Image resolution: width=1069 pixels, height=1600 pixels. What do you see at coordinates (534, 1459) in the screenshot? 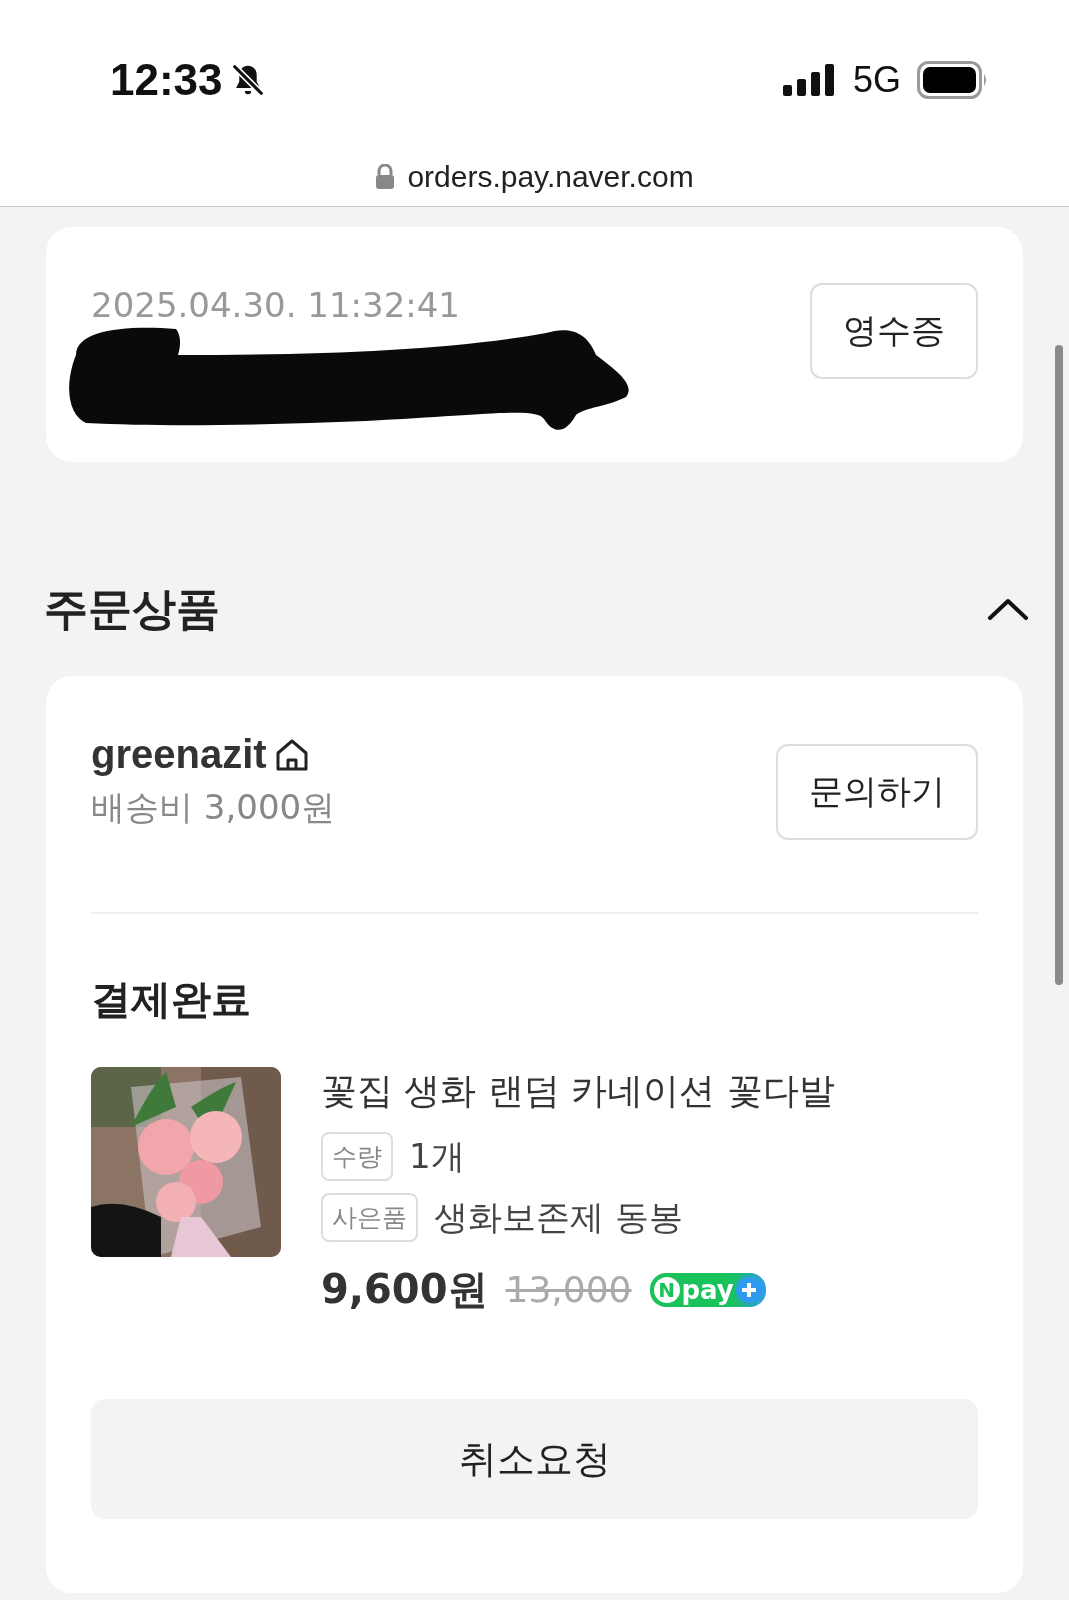
I see `cancel-request-button: 취소요청` at bounding box center [534, 1459].